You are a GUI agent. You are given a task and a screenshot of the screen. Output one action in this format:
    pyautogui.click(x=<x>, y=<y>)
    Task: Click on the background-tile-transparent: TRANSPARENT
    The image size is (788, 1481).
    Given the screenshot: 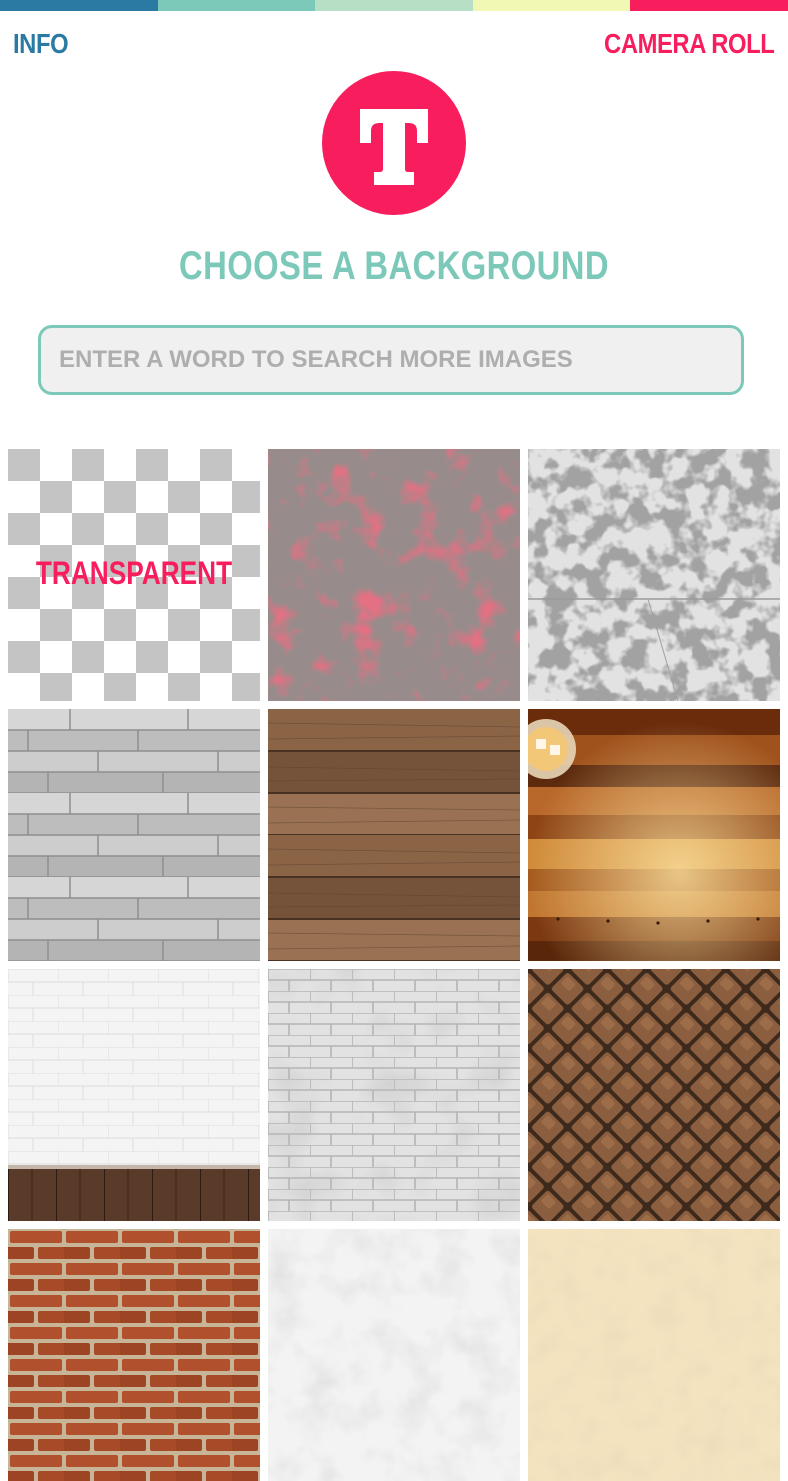 What is the action you would take?
    pyautogui.click(x=134, y=575)
    